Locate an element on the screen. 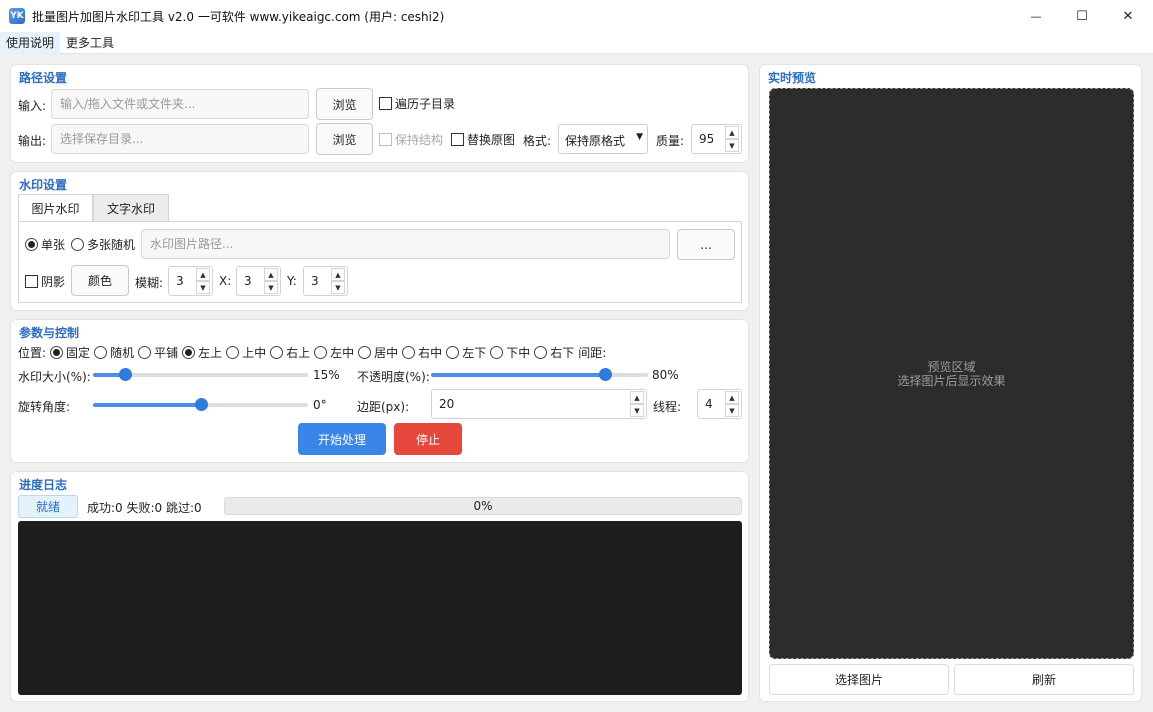  radio-label: 固定 is located at coordinates (78, 353).